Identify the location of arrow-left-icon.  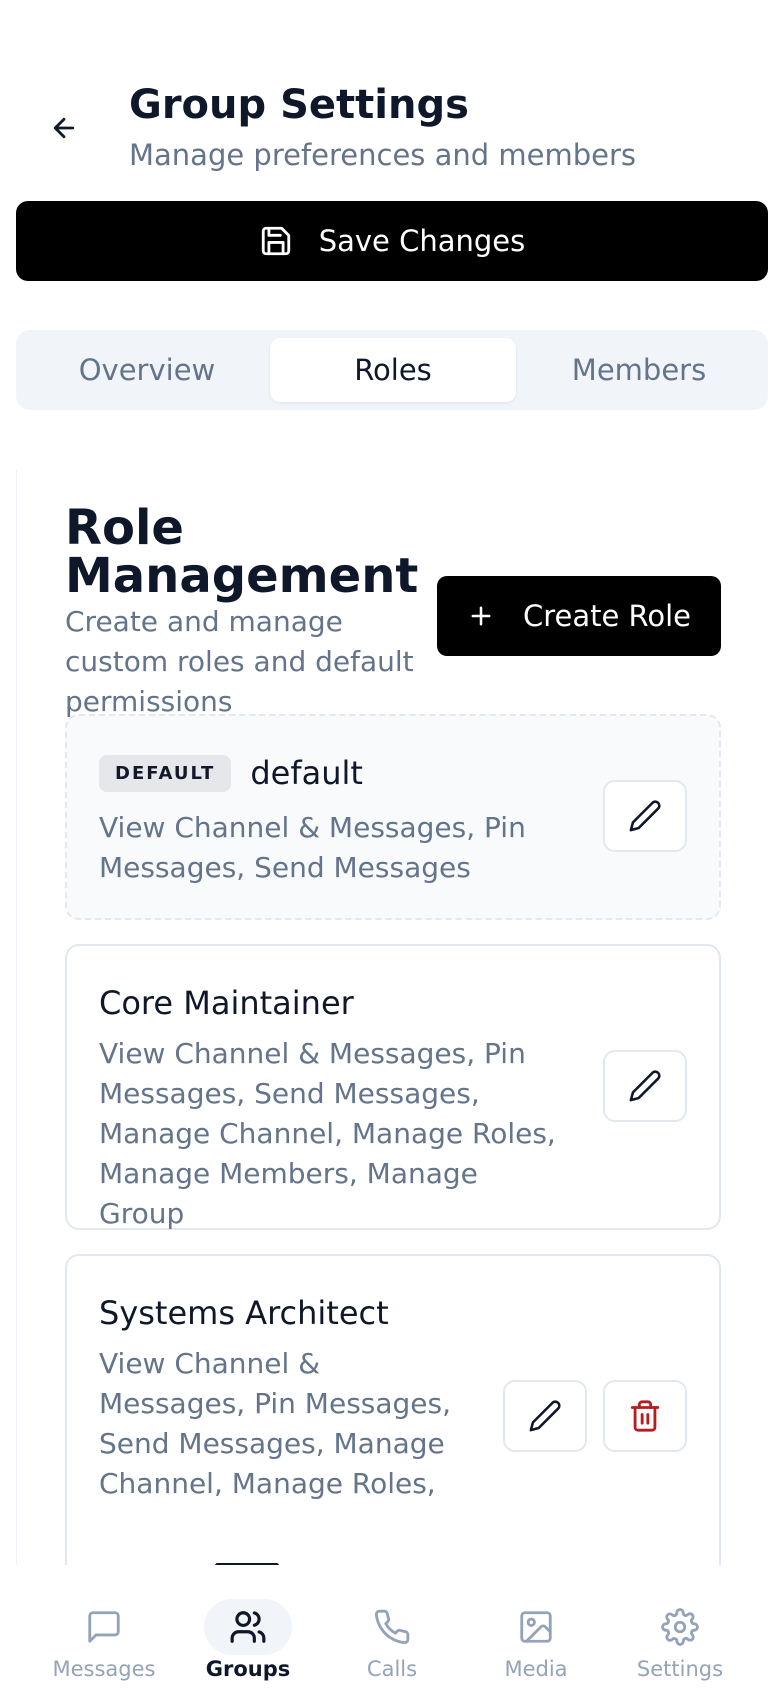
(64, 128).